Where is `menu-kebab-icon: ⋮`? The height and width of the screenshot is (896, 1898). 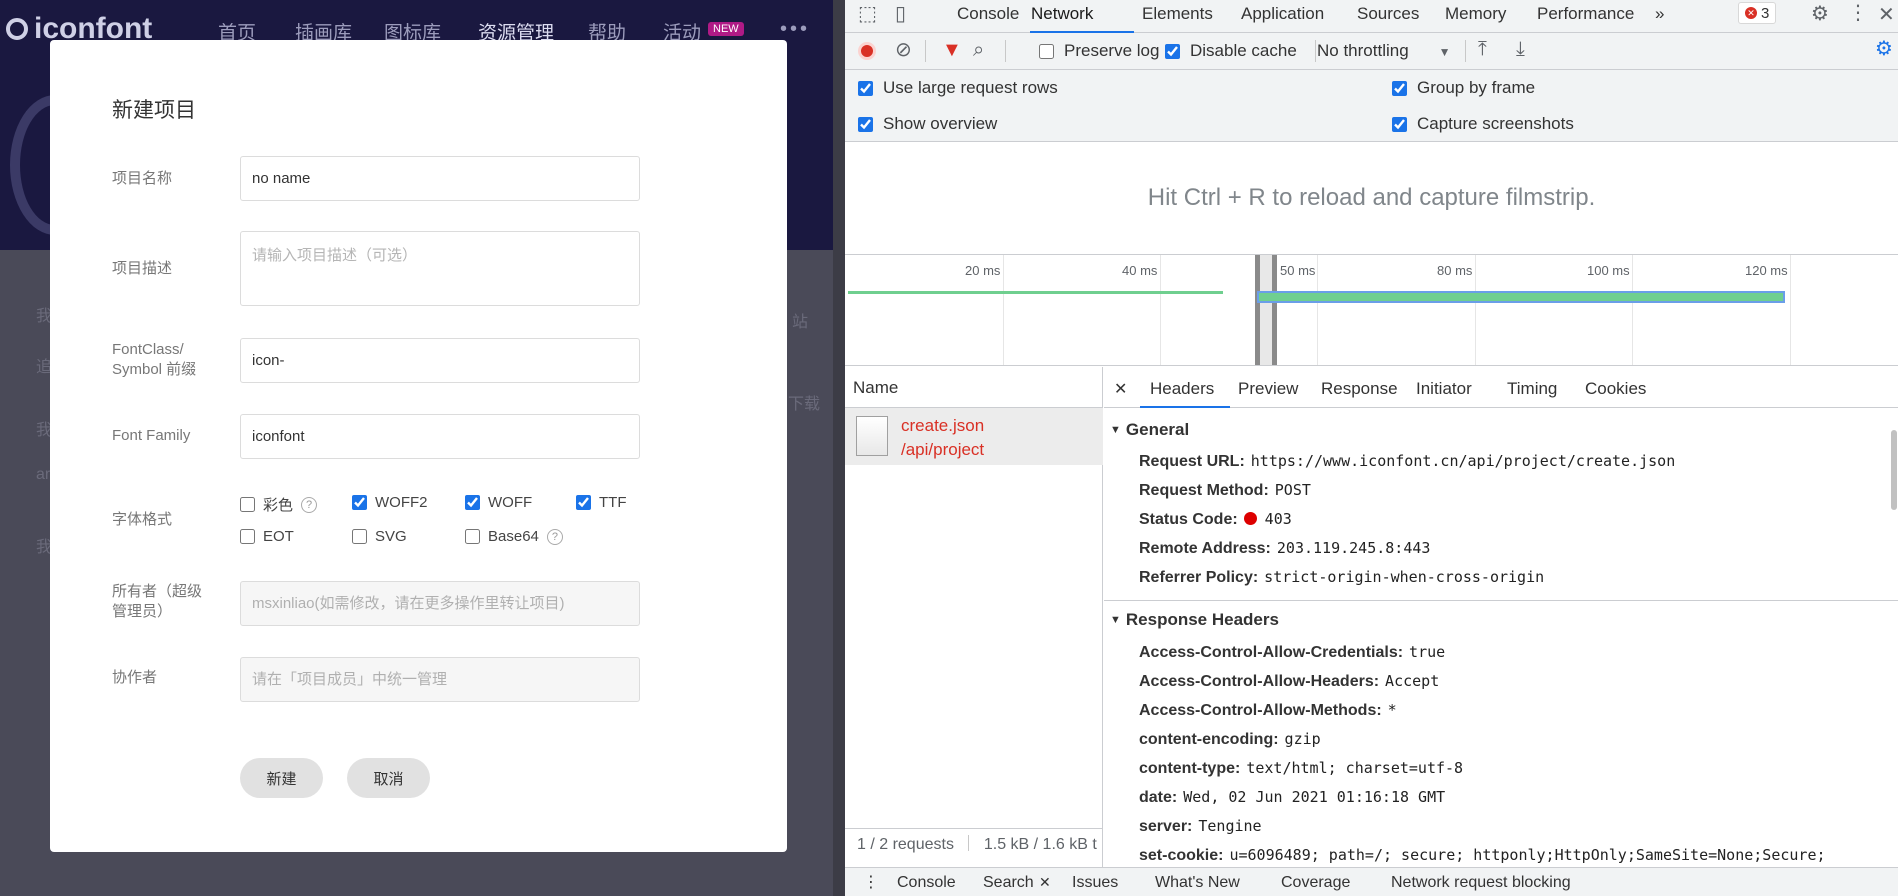
menu-kebab-icon: ⋮ is located at coordinates (1858, 13).